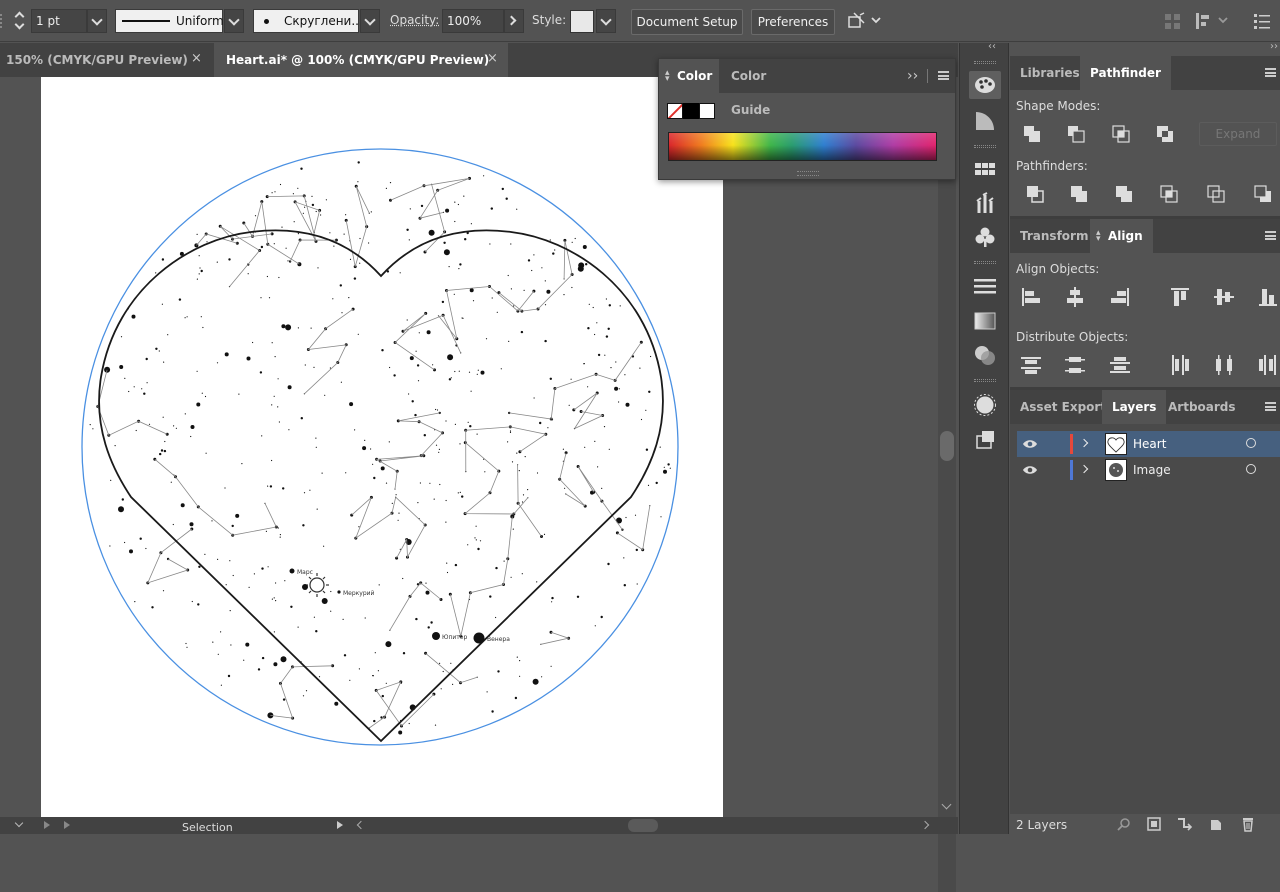 This screenshot has height=892, width=1280. Describe the element at coordinates (1180, 297) in the screenshot. I see `align-top-icon` at that location.